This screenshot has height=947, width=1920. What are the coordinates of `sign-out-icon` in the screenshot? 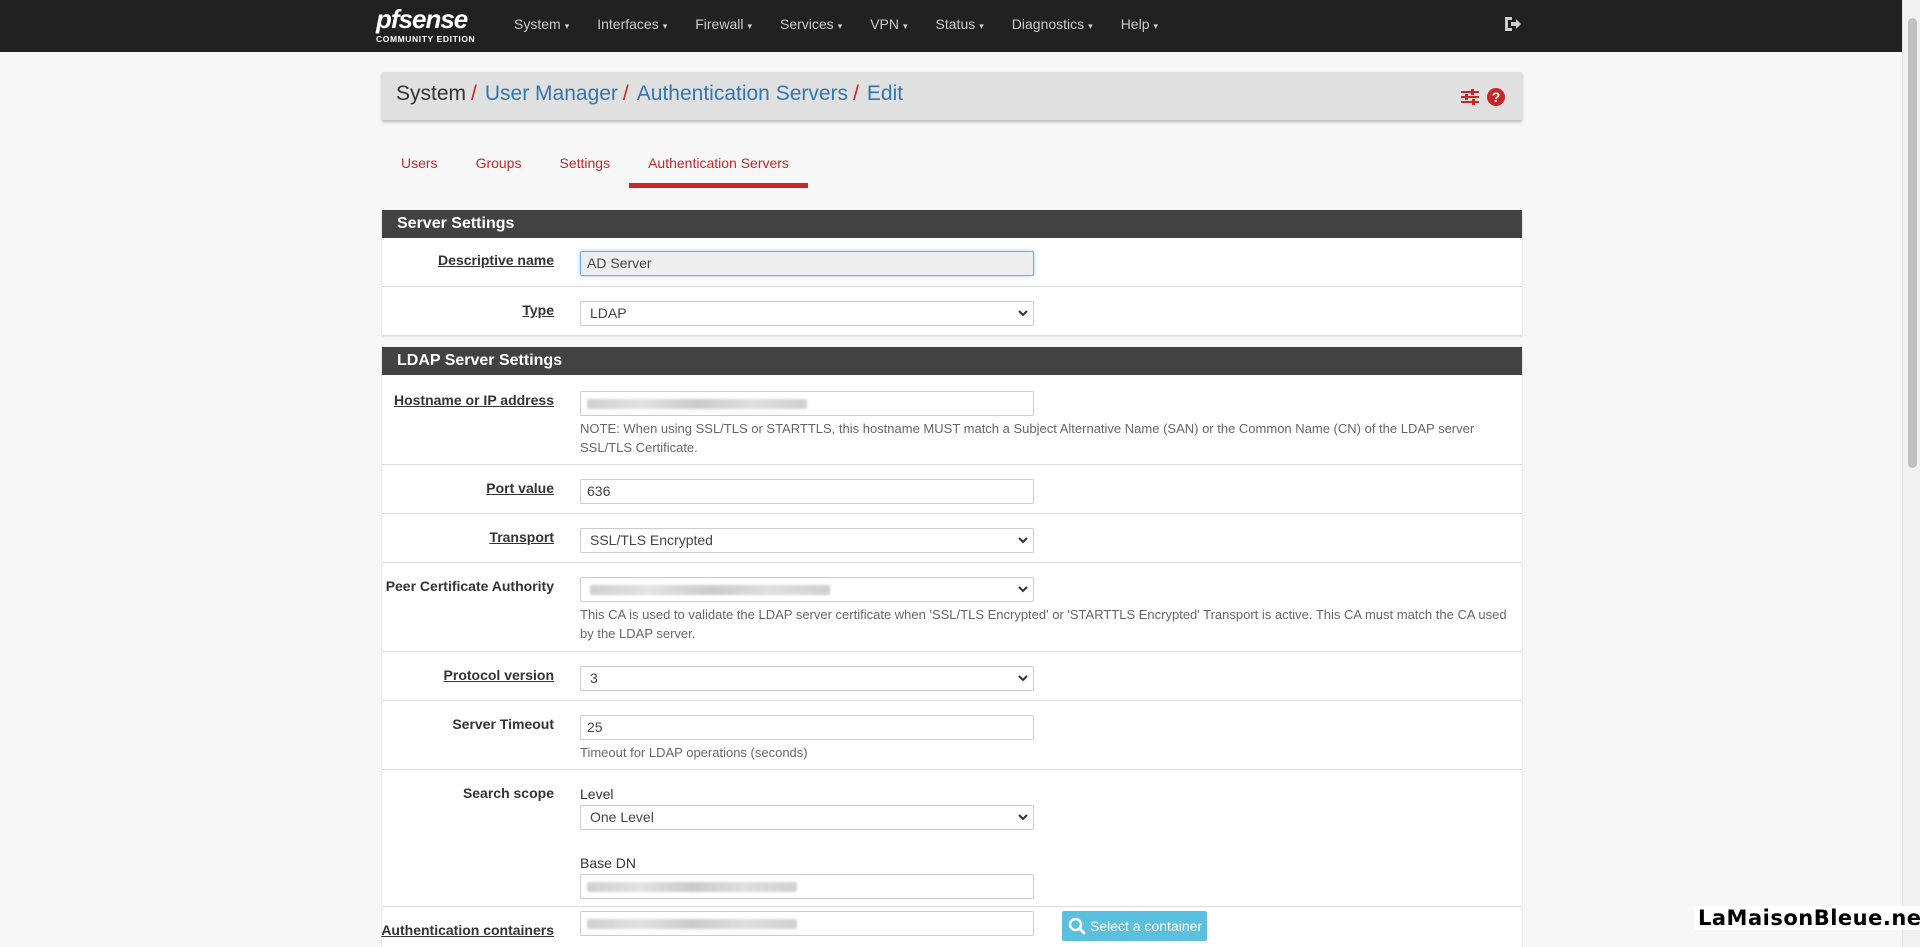 It's located at (1512, 24).